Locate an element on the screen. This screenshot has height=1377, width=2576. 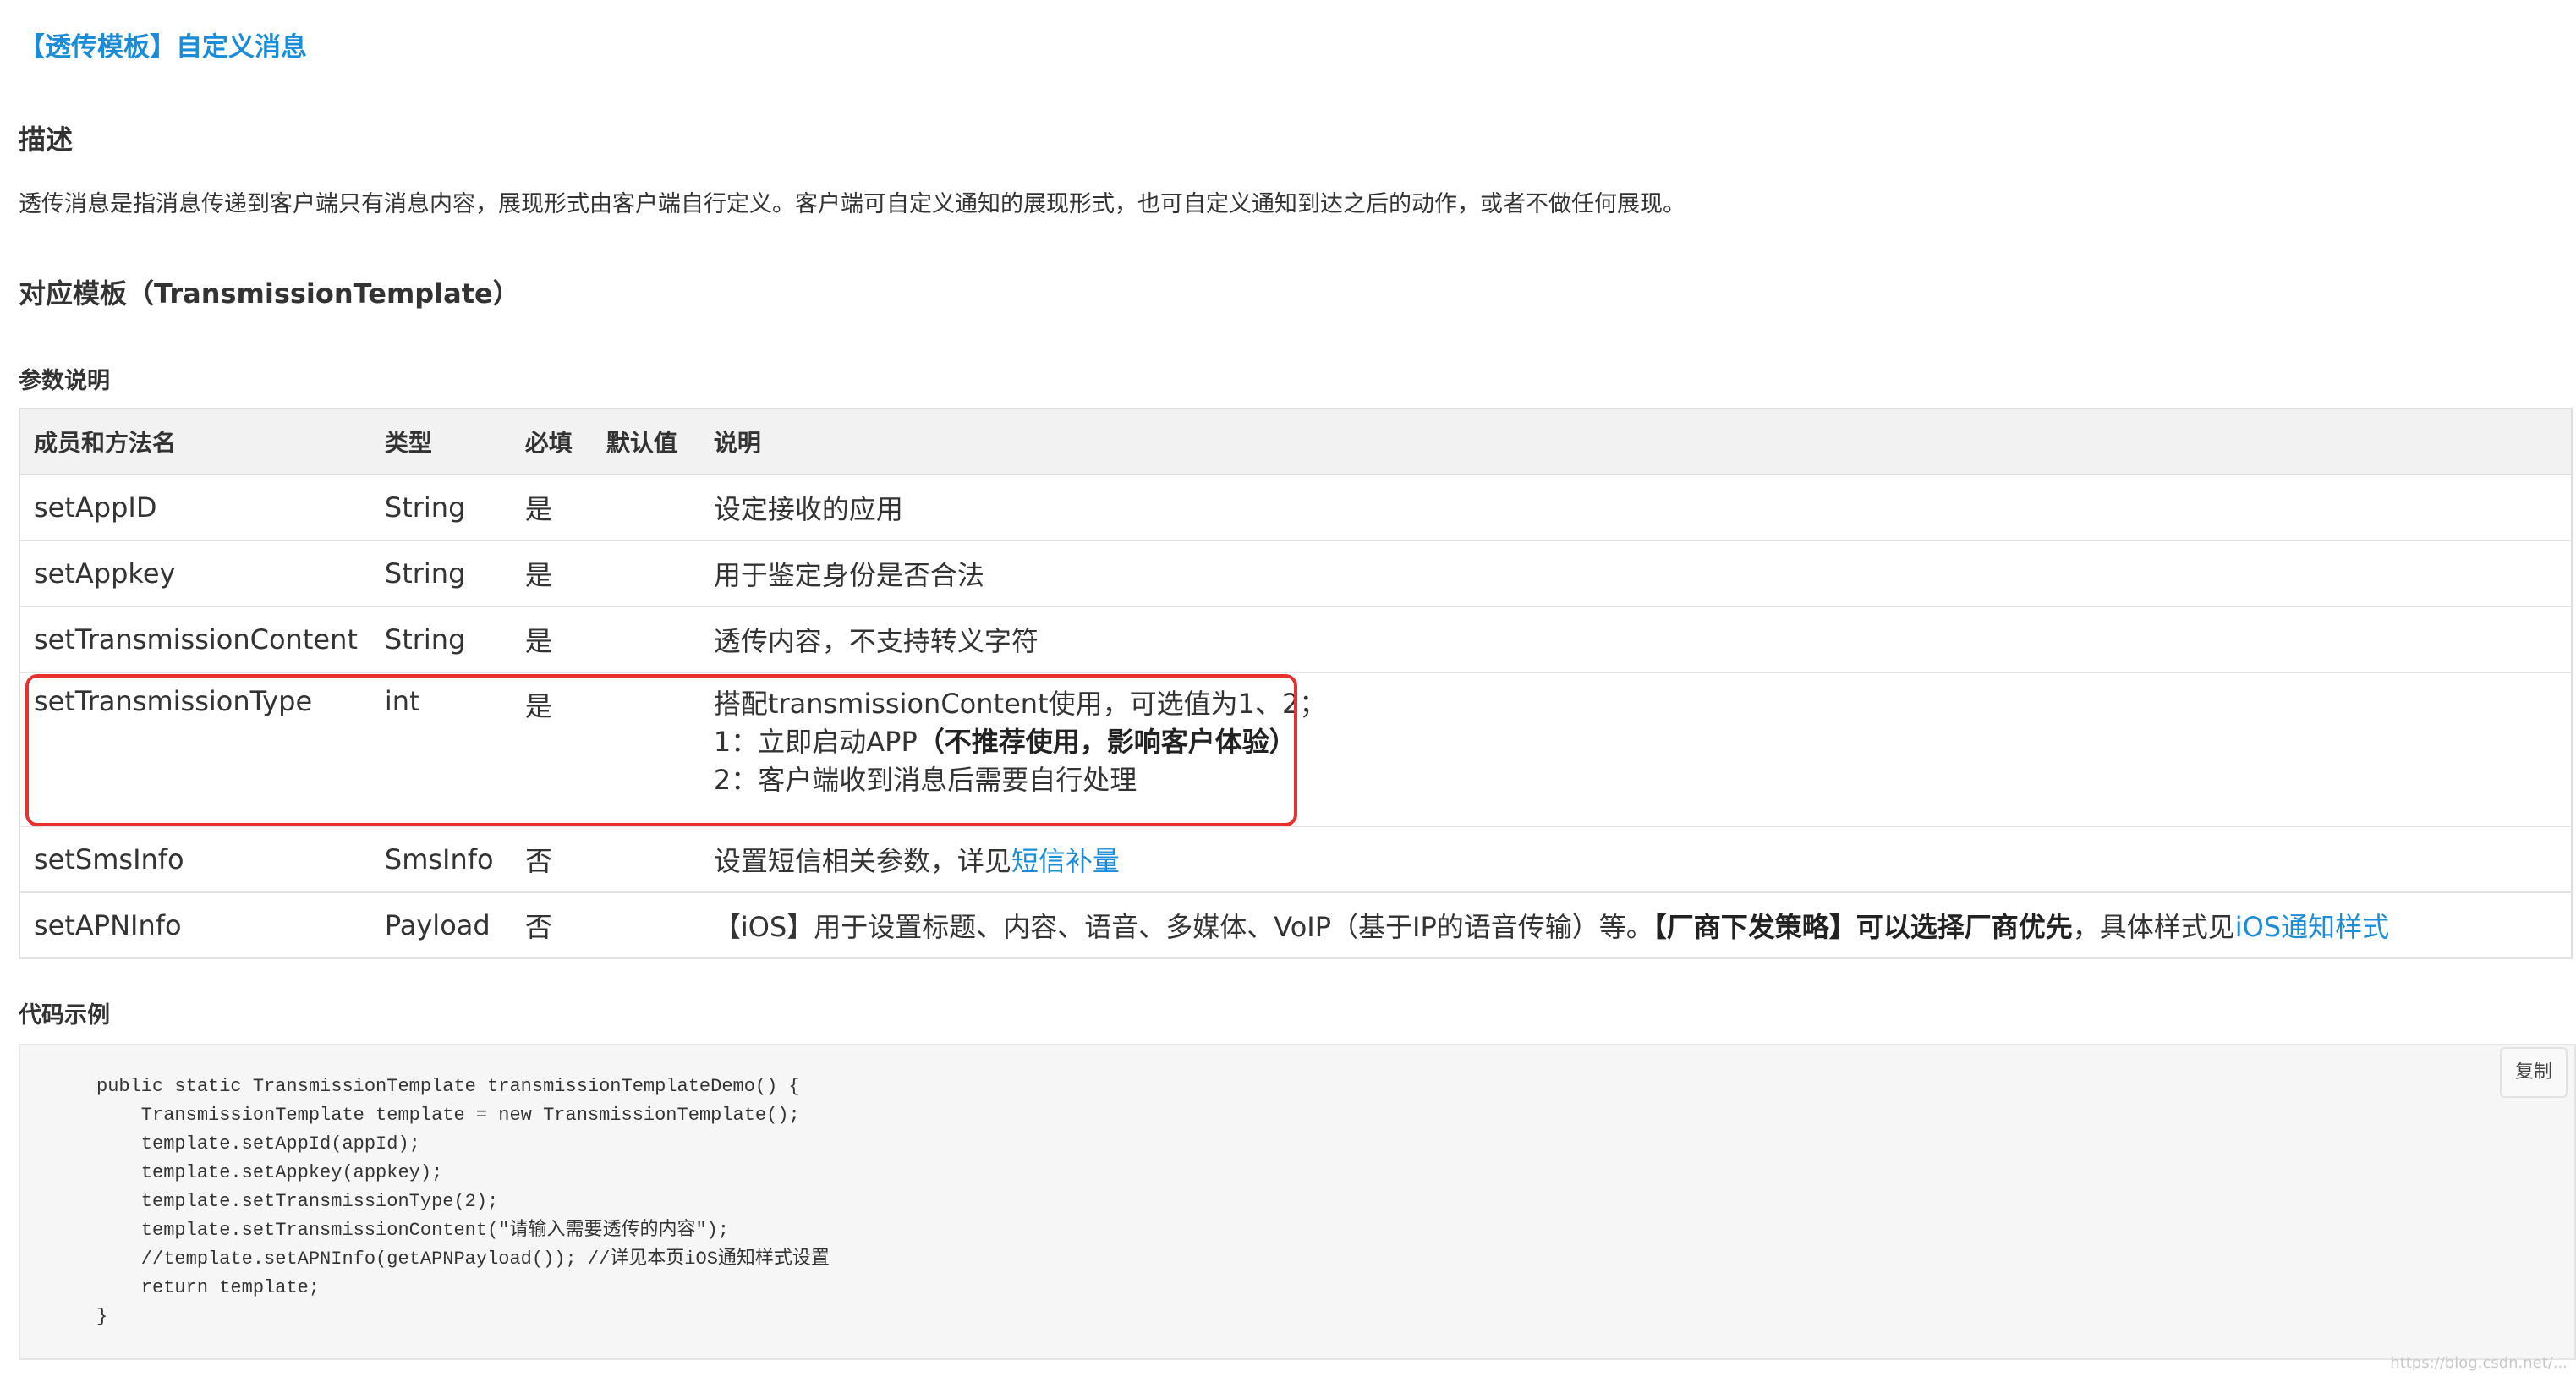
cell-desc: 设置短信相关参数，详见短信补量 is located at coordinates (1635, 859).